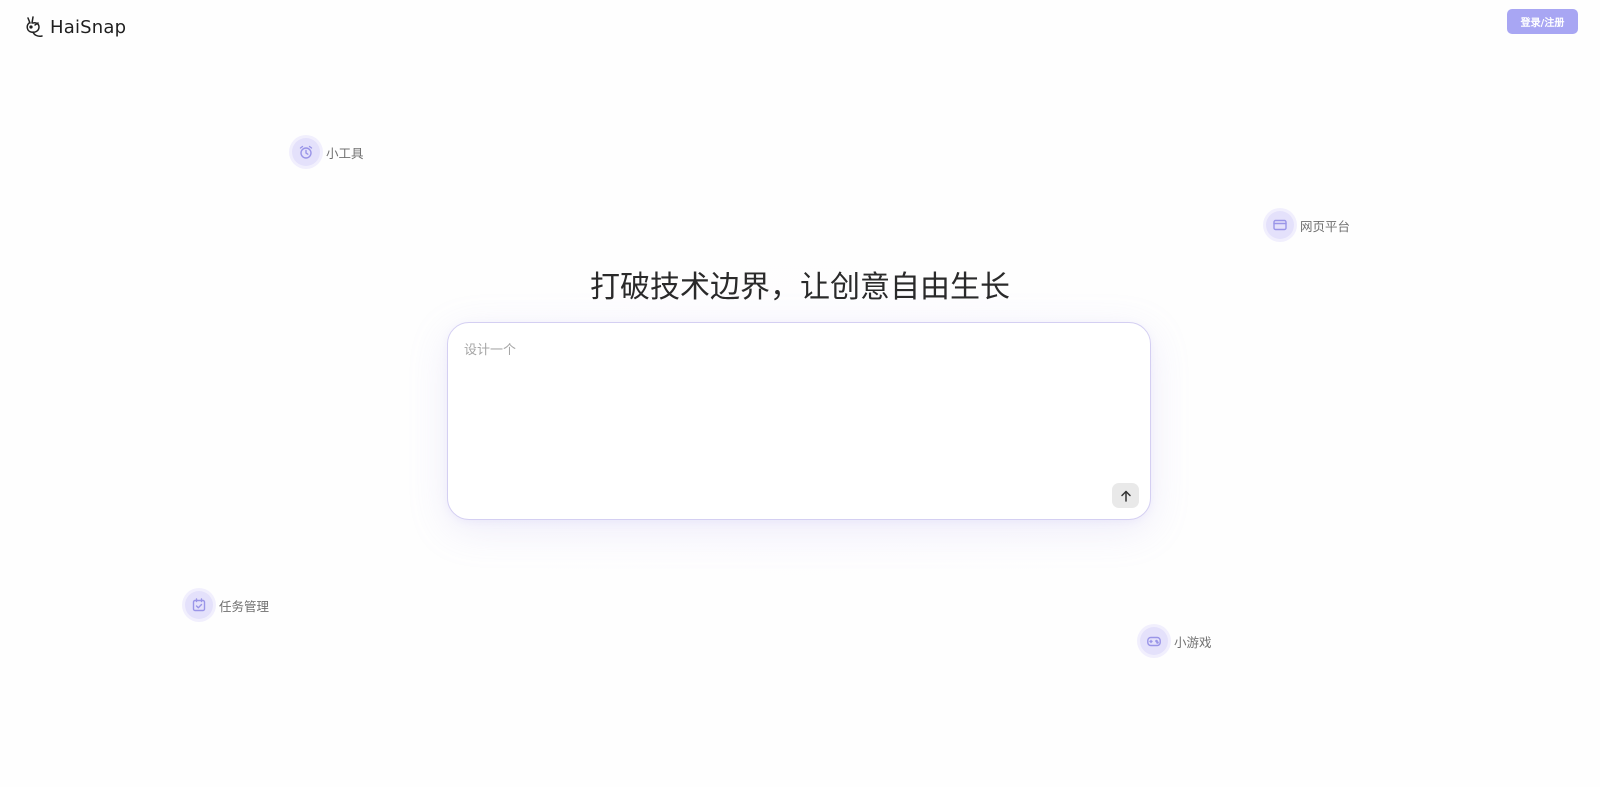 This screenshot has width=1600, height=787. I want to click on category-label: 小游戏, so click(1193, 642).